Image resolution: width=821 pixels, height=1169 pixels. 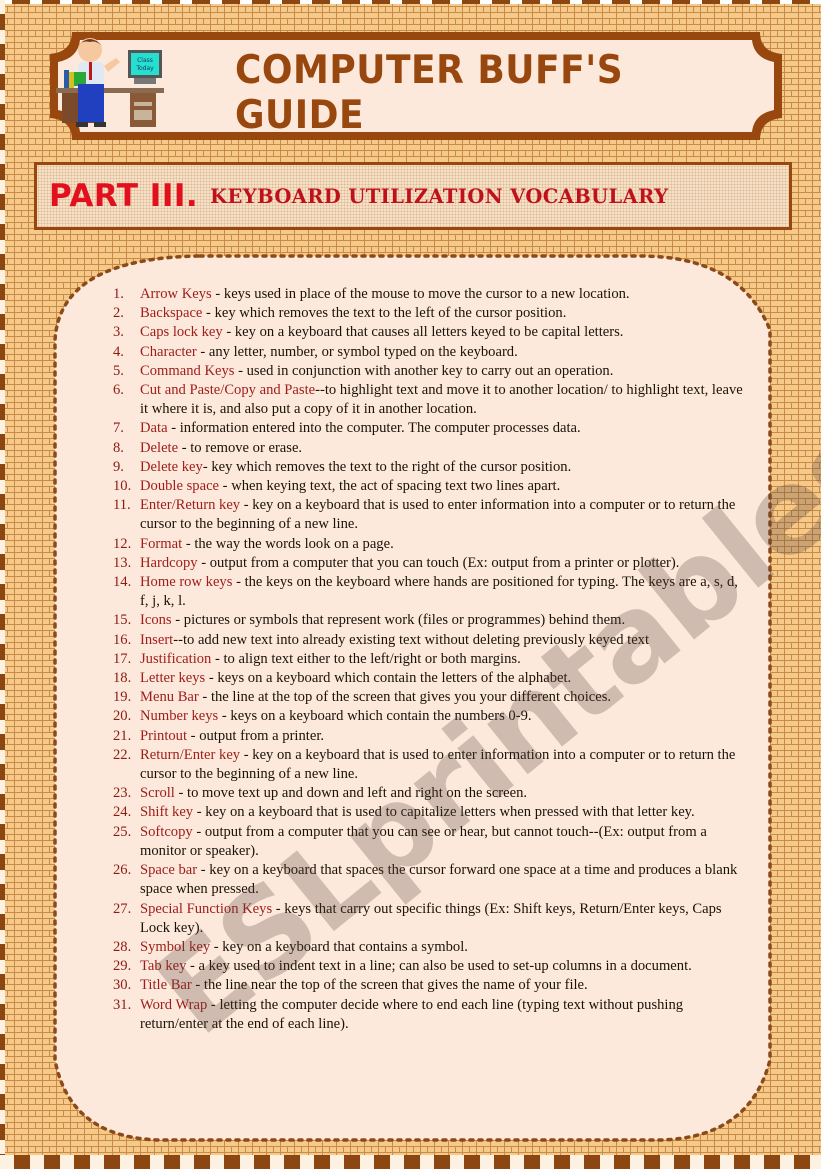 What do you see at coordinates (118, 428) in the screenshot?
I see `item-number: 7.` at bounding box center [118, 428].